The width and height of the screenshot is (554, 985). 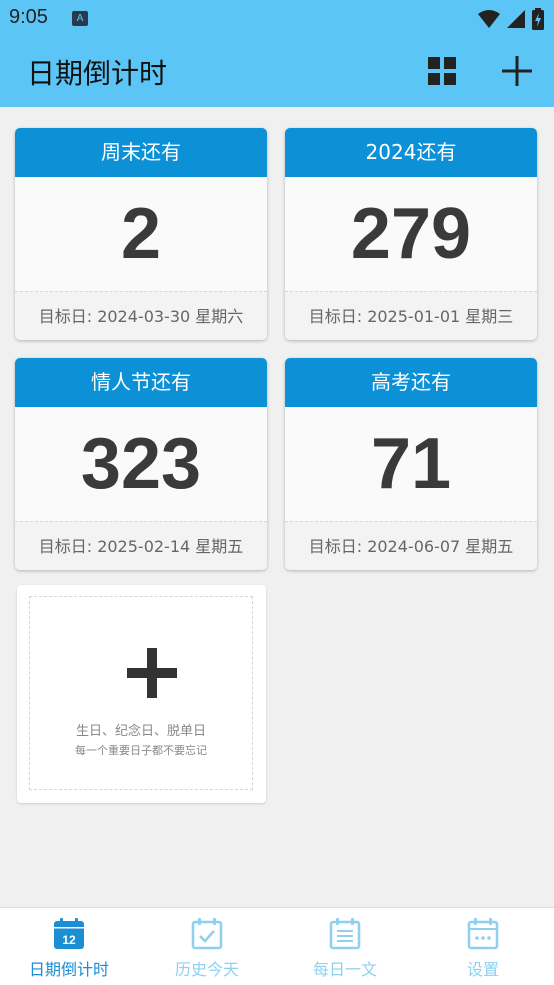 I want to click on svg-text: 12, so click(x=69, y=940).